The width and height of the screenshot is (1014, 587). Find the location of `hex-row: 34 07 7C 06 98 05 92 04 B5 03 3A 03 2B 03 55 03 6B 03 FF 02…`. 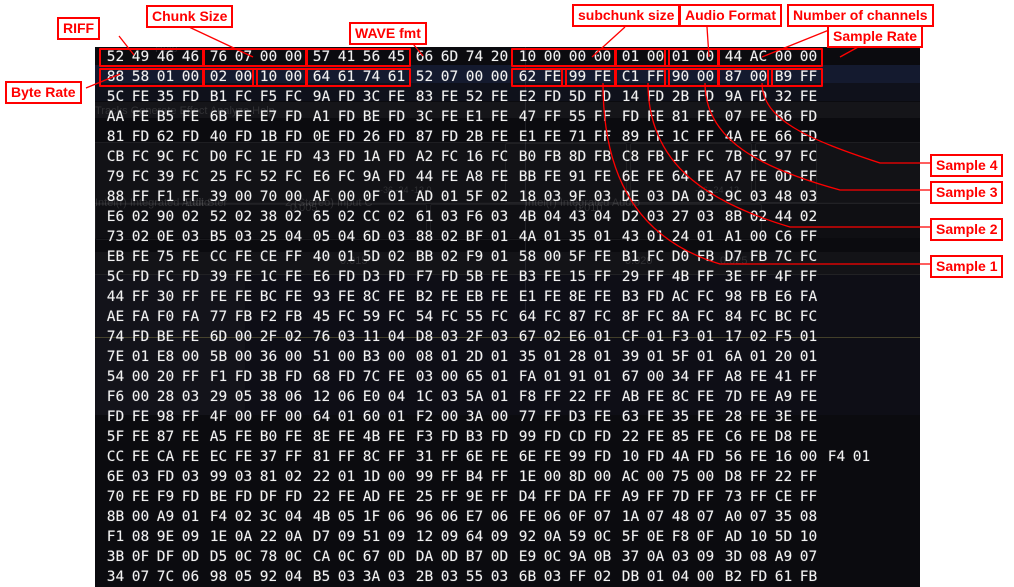

hex-row: 34 07 7C 06 98 05 92 04 B5 03 3A 03 2B 03 55 03 6B 03 FF 02… is located at coordinates (462, 577).